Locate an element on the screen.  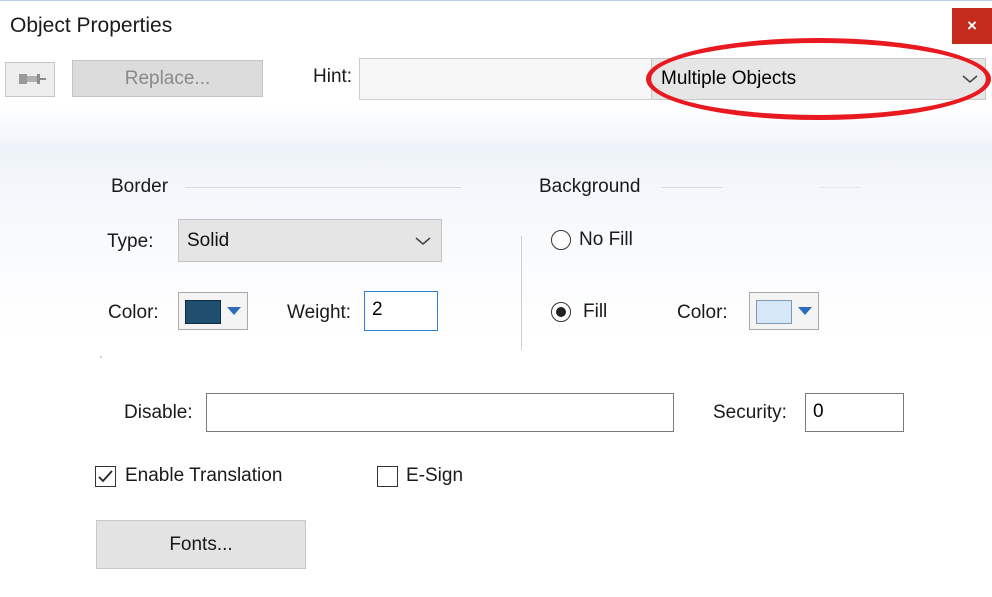
border-weight-input: 2 is located at coordinates (401, 311).